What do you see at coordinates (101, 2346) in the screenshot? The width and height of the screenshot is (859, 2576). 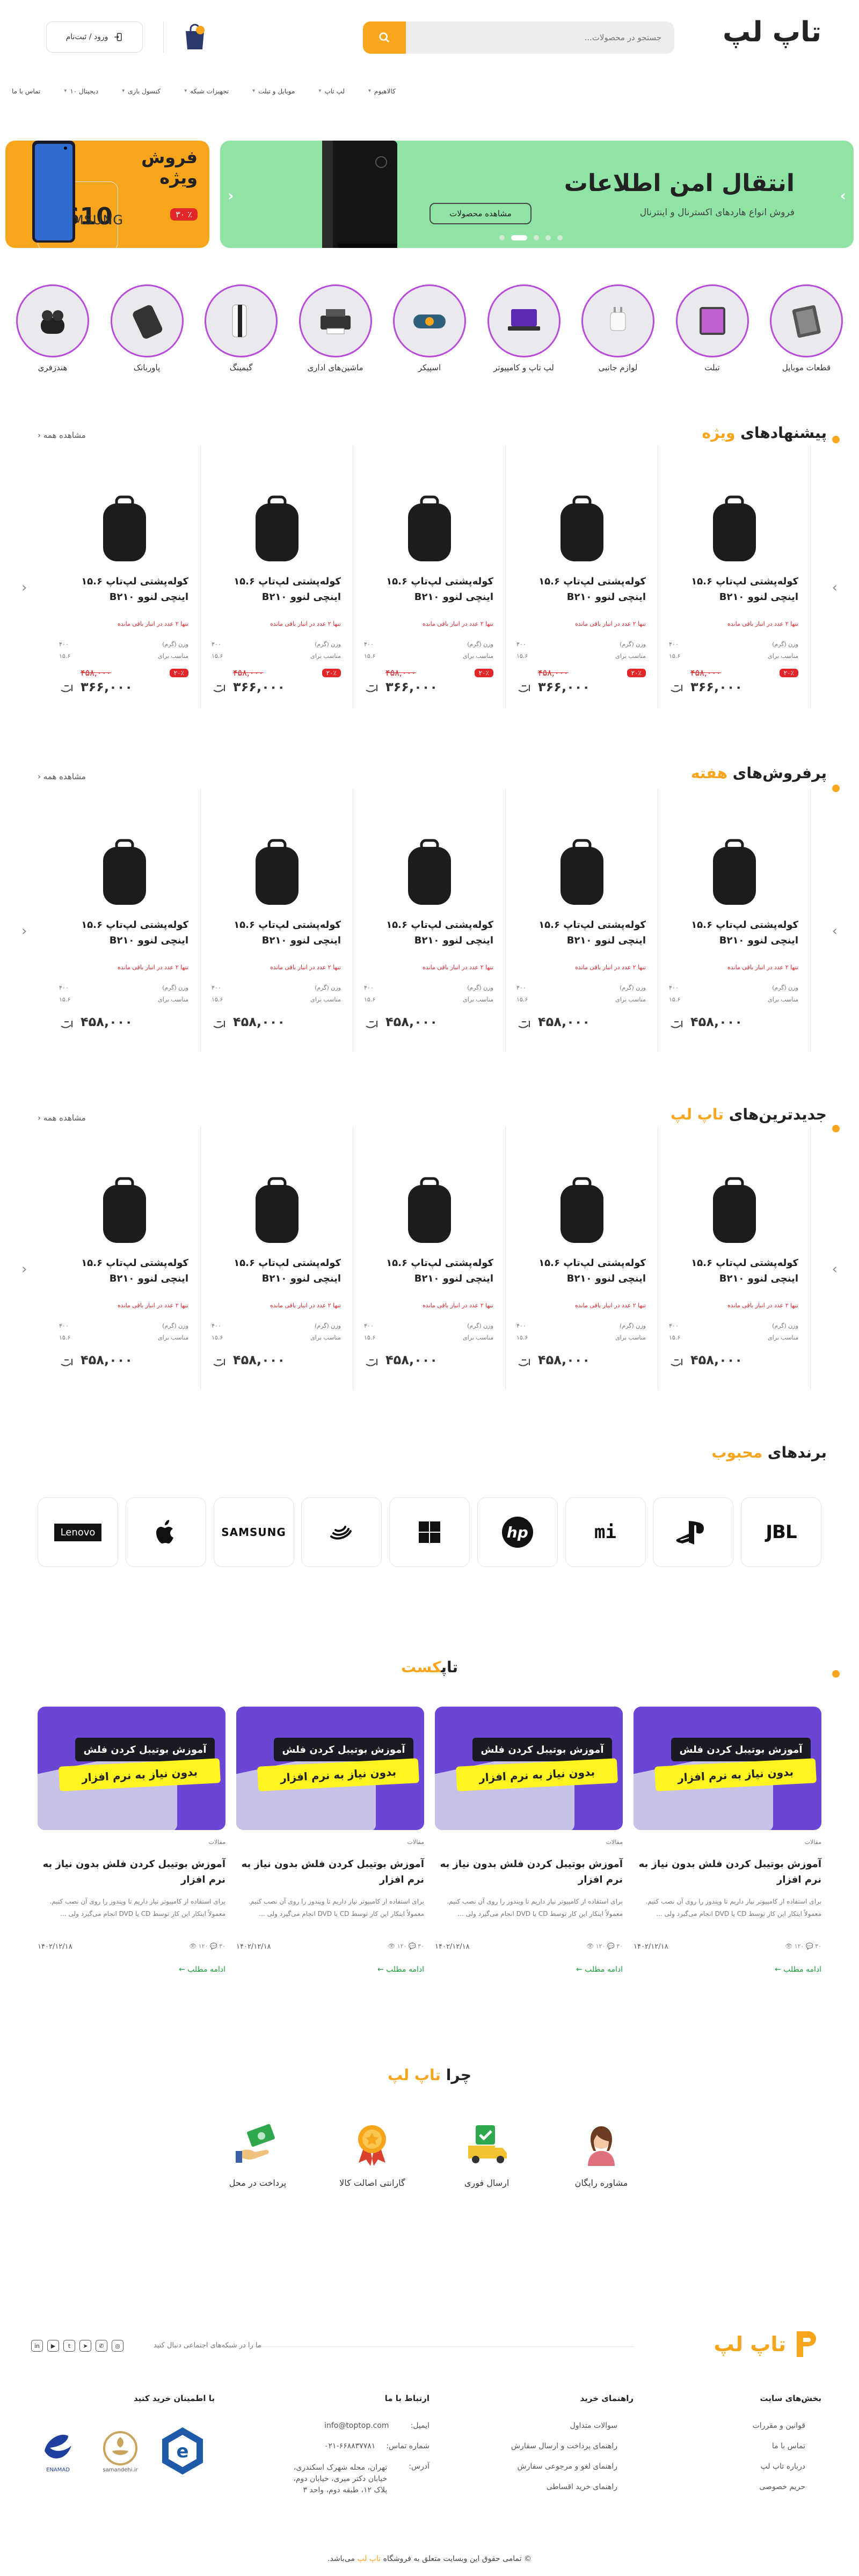 I see `whatsapp-icon: ✆` at bounding box center [101, 2346].